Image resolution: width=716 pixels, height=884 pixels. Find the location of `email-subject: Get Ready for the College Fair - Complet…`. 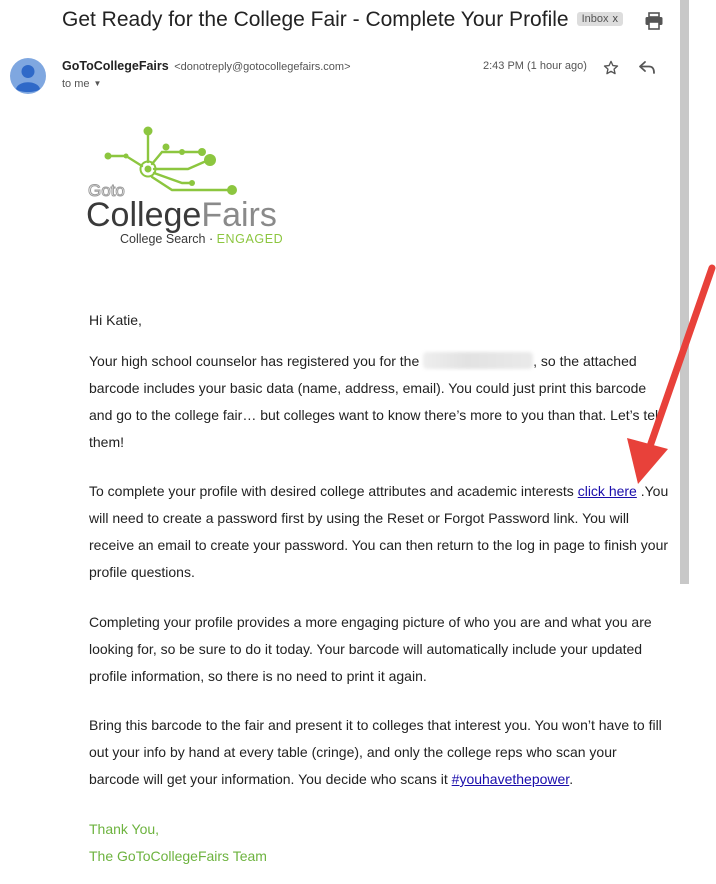

email-subject: Get Ready for the College Fair - Complet… is located at coordinates (343, 20).